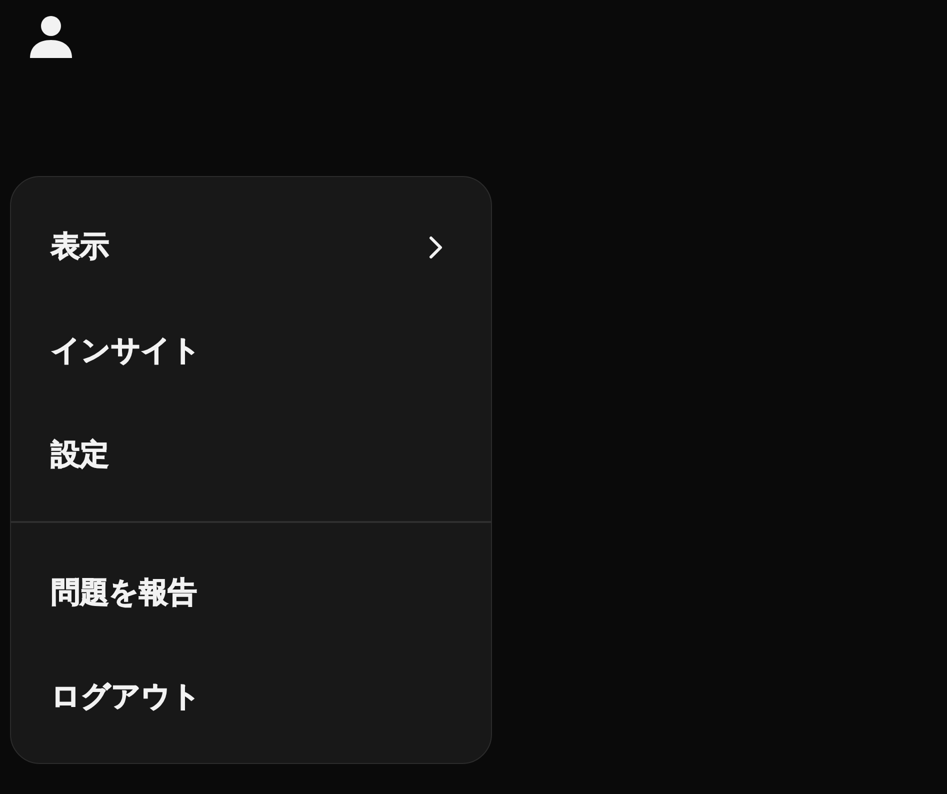 The image size is (947, 794). I want to click on menu-item: 問題を報告, so click(251, 593).